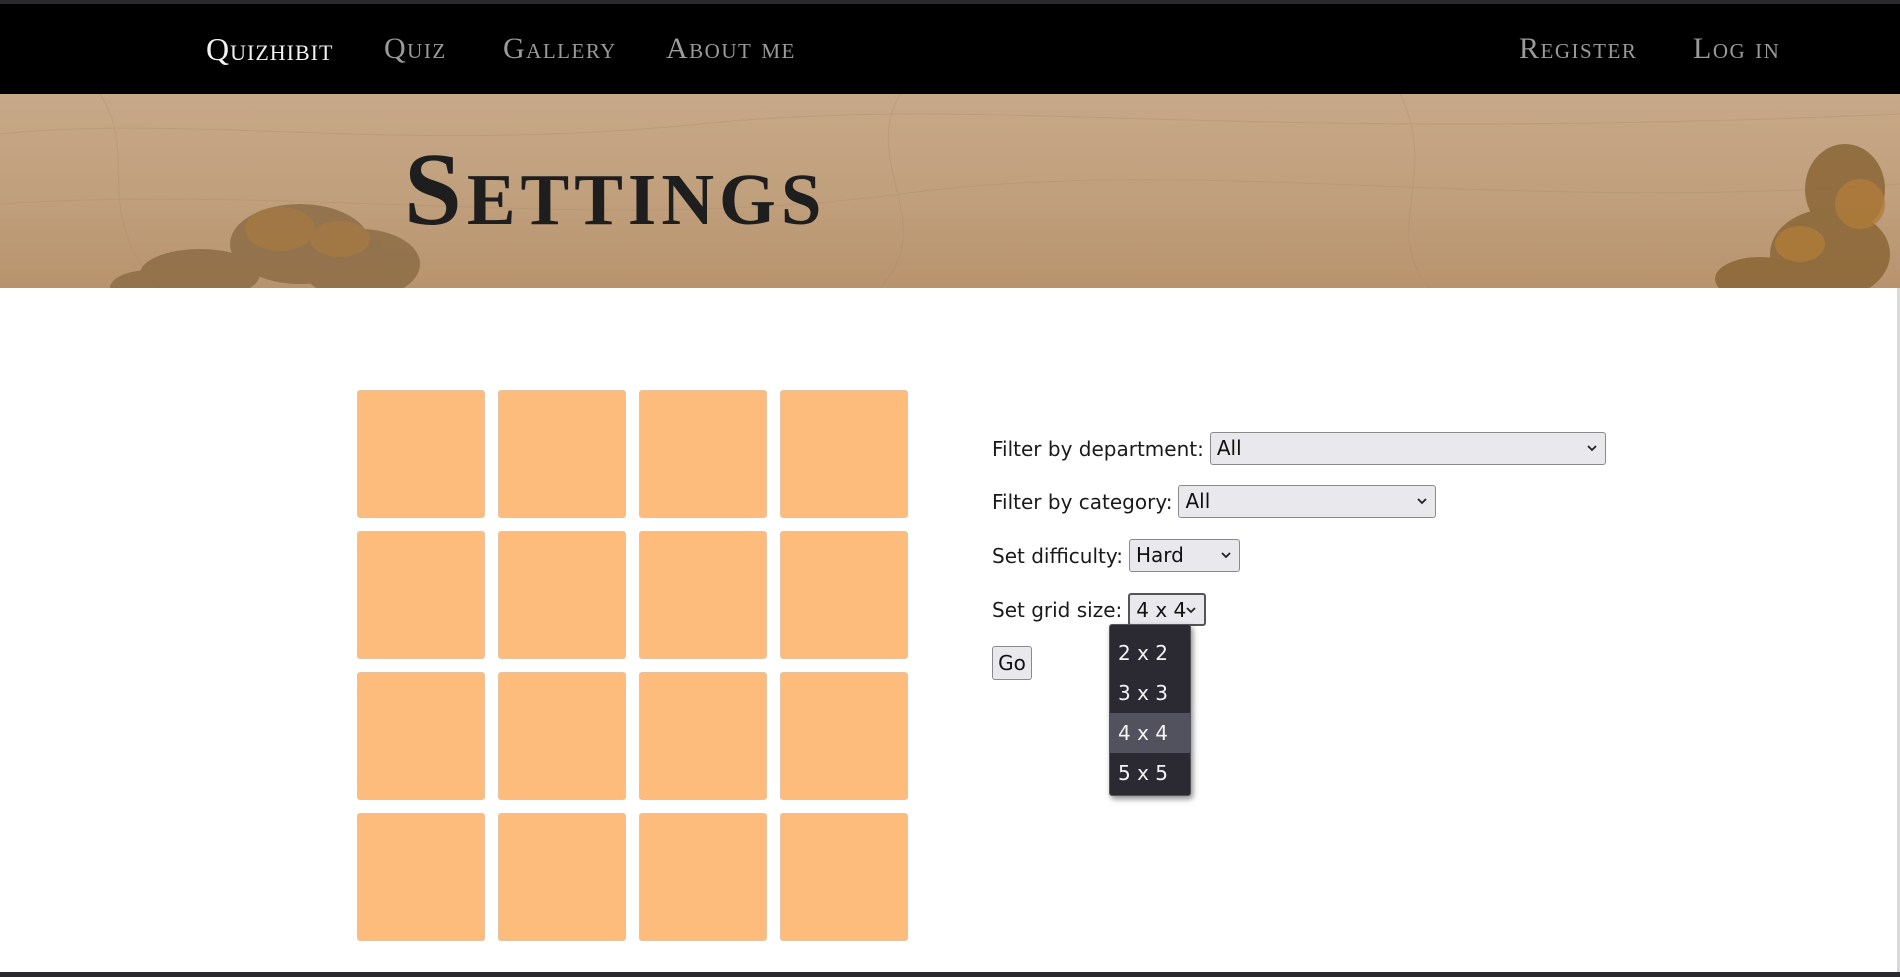 The width and height of the screenshot is (1900, 977). What do you see at coordinates (1307, 501) in the screenshot?
I see `category-select: All` at bounding box center [1307, 501].